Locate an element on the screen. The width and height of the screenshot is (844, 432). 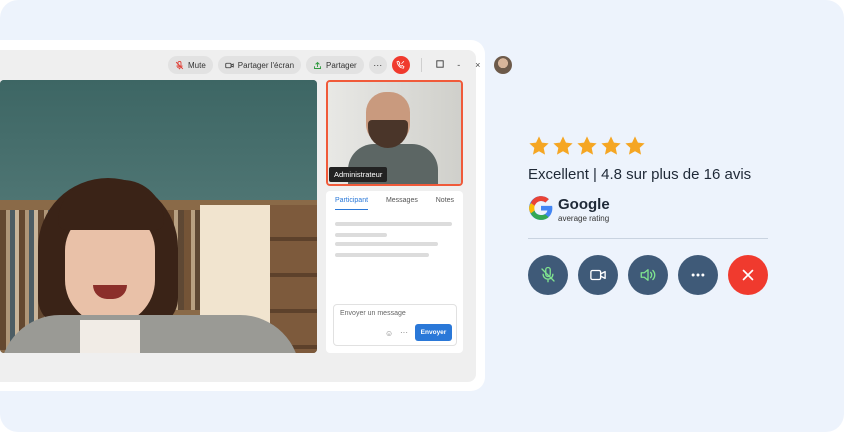
call-toolbar: Mute Partager l'écran Partager ··· - × is located at coordinates (340, 65).